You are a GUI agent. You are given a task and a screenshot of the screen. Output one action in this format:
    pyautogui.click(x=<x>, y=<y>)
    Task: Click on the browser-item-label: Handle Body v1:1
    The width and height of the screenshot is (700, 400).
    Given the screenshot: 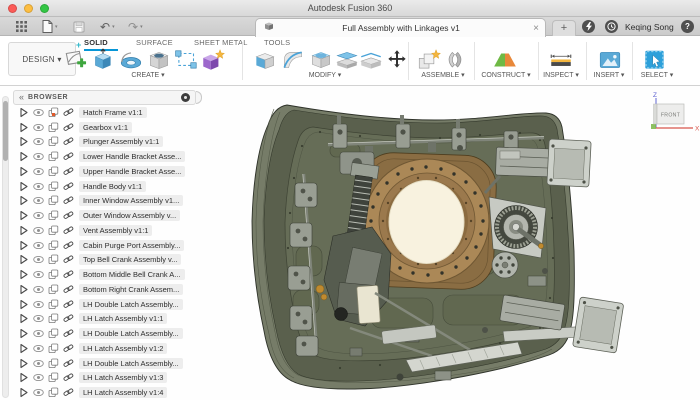 What is the action you would take?
    pyautogui.click(x=113, y=186)
    